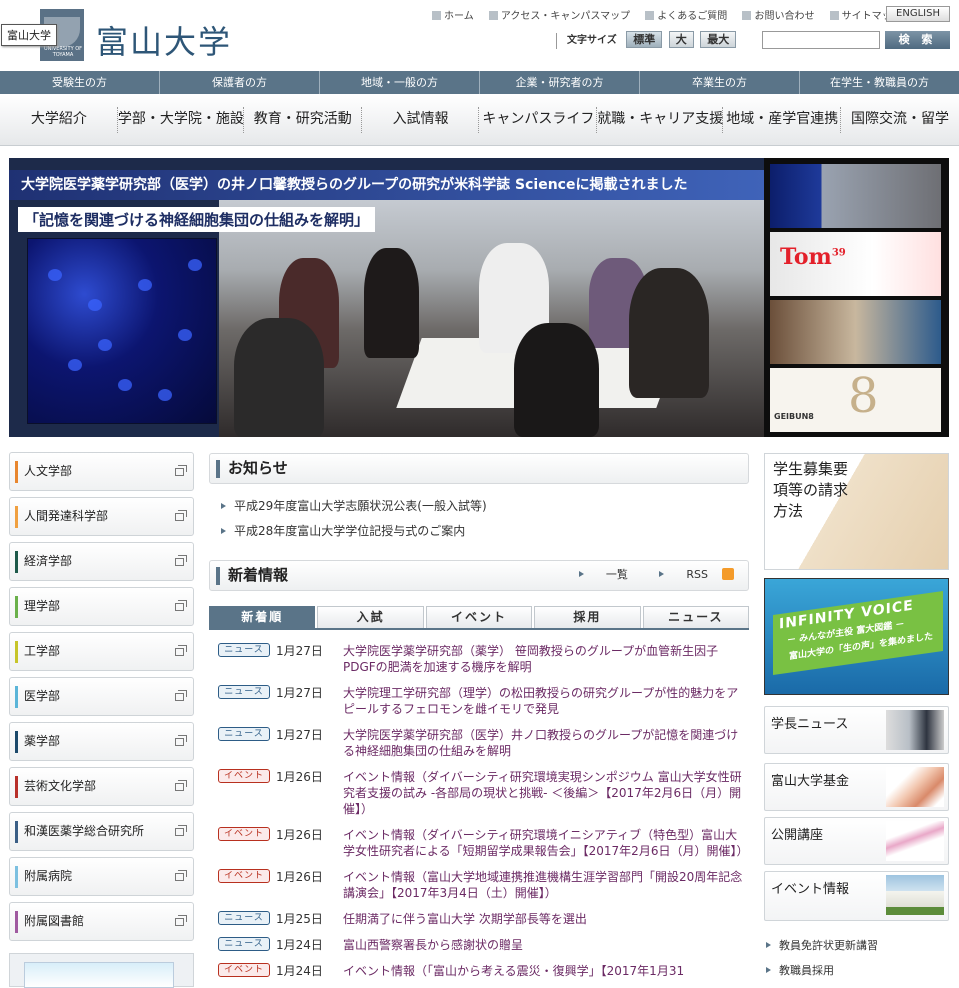 Image resolution: width=959 pixels, height=988 pixels. Describe the element at coordinates (855, 332) in the screenshot. I see `thumbnail-event` at that location.